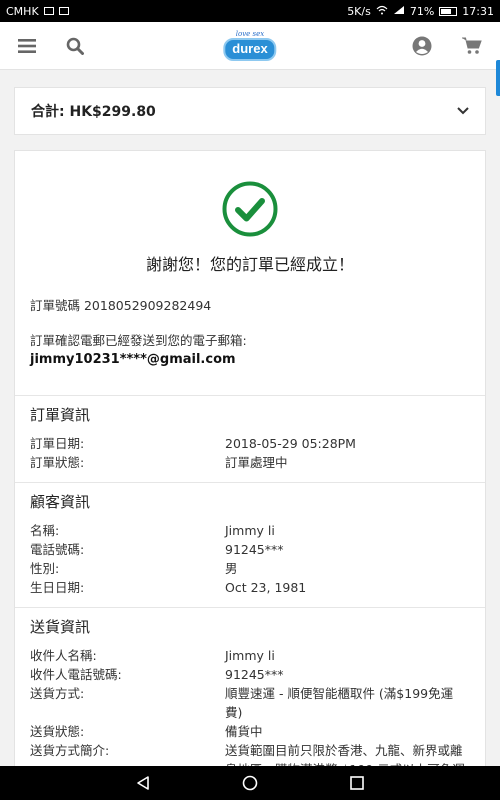 The width and height of the screenshot is (500, 800). I want to click on home-icon, so click(250, 783).